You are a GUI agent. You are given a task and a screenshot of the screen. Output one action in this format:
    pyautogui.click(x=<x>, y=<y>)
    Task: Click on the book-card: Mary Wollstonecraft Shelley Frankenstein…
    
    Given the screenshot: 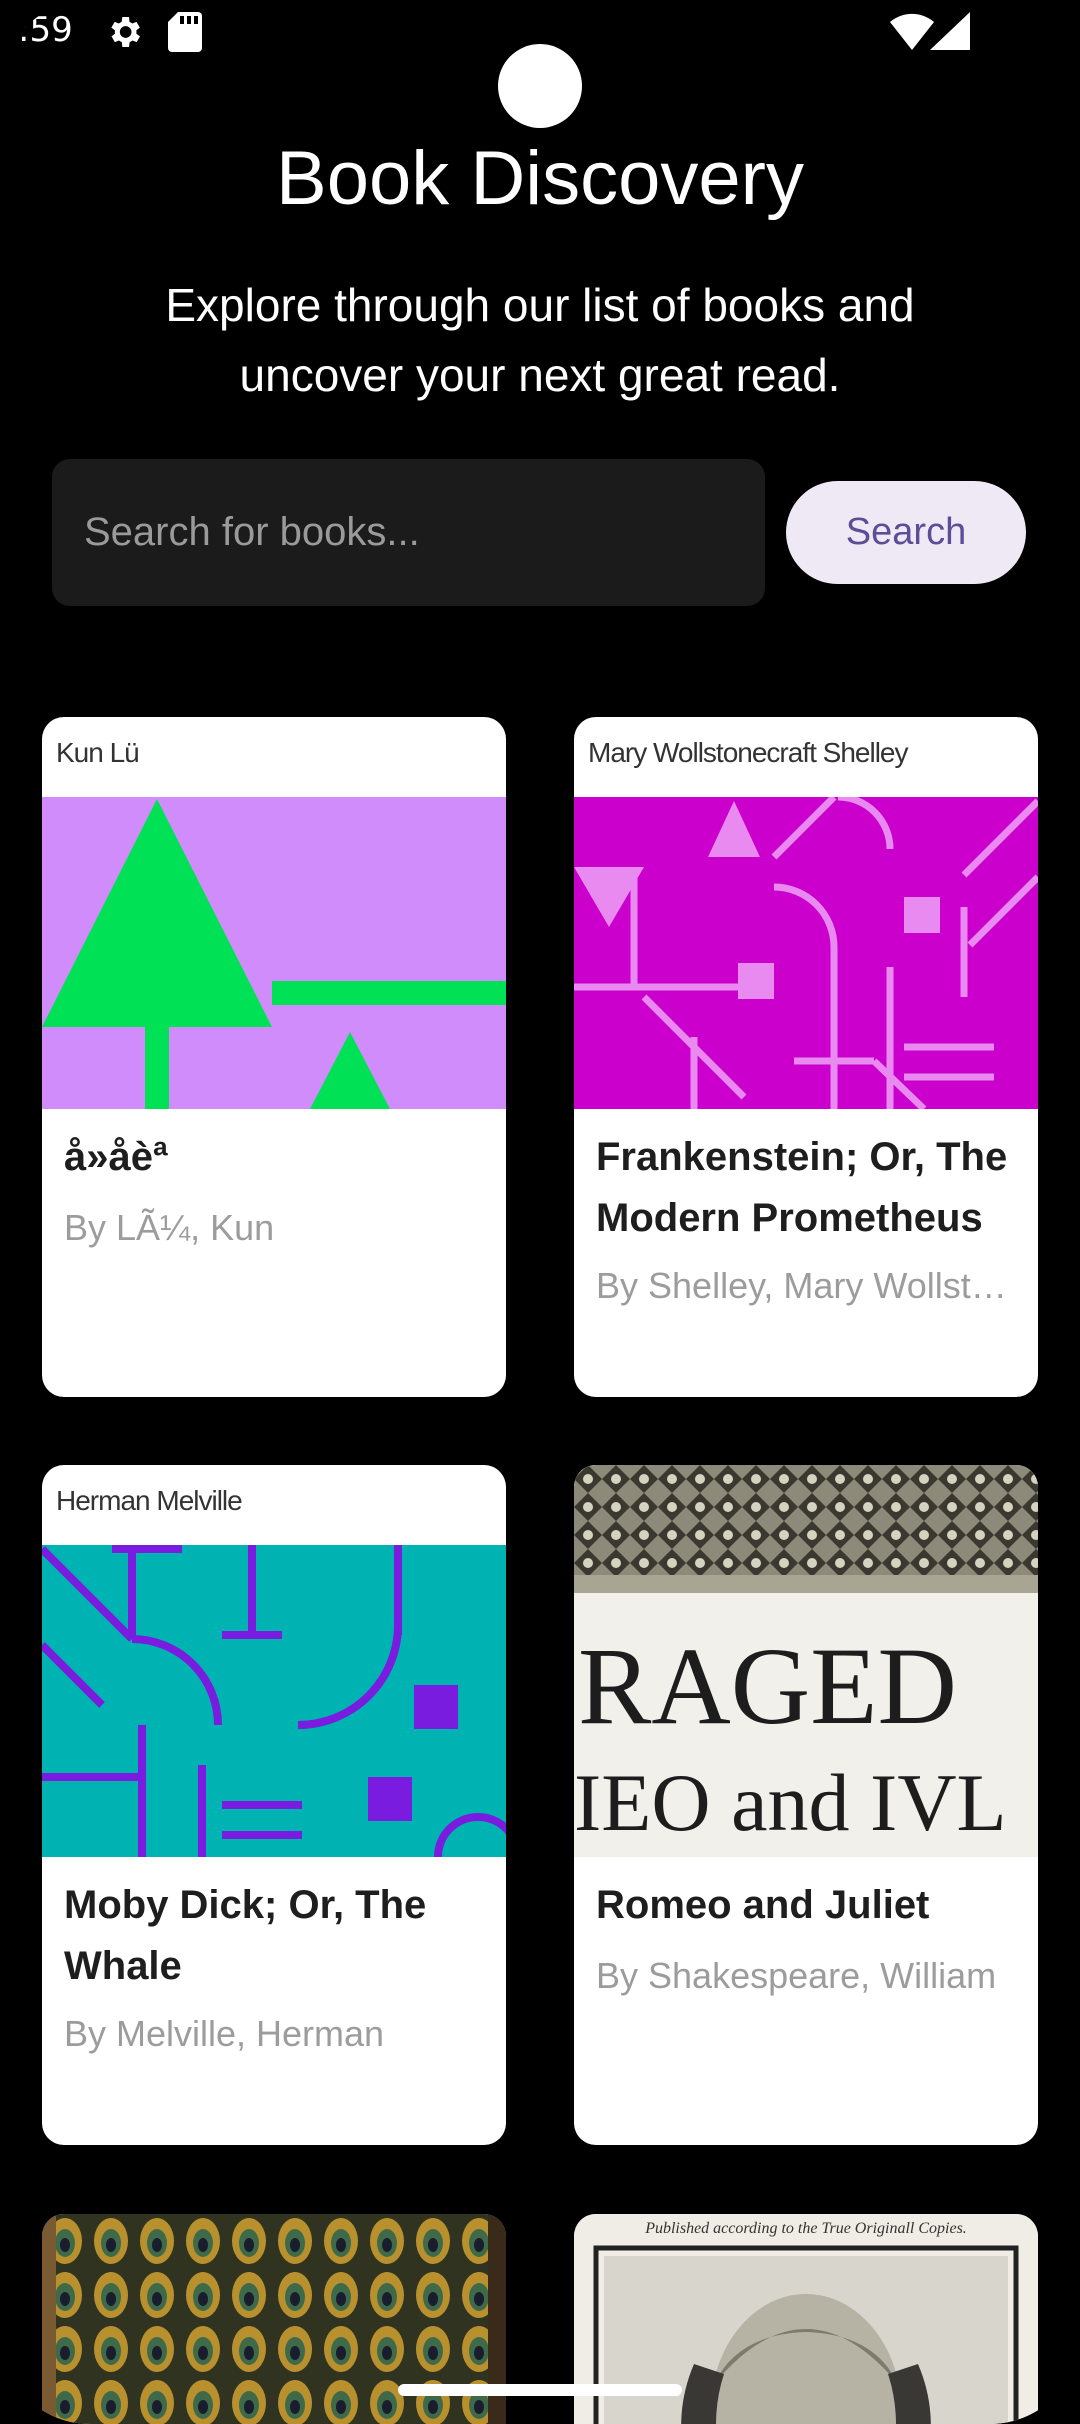 What is the action you would take?
    pyautogui.click(x=806, y=1057)
    